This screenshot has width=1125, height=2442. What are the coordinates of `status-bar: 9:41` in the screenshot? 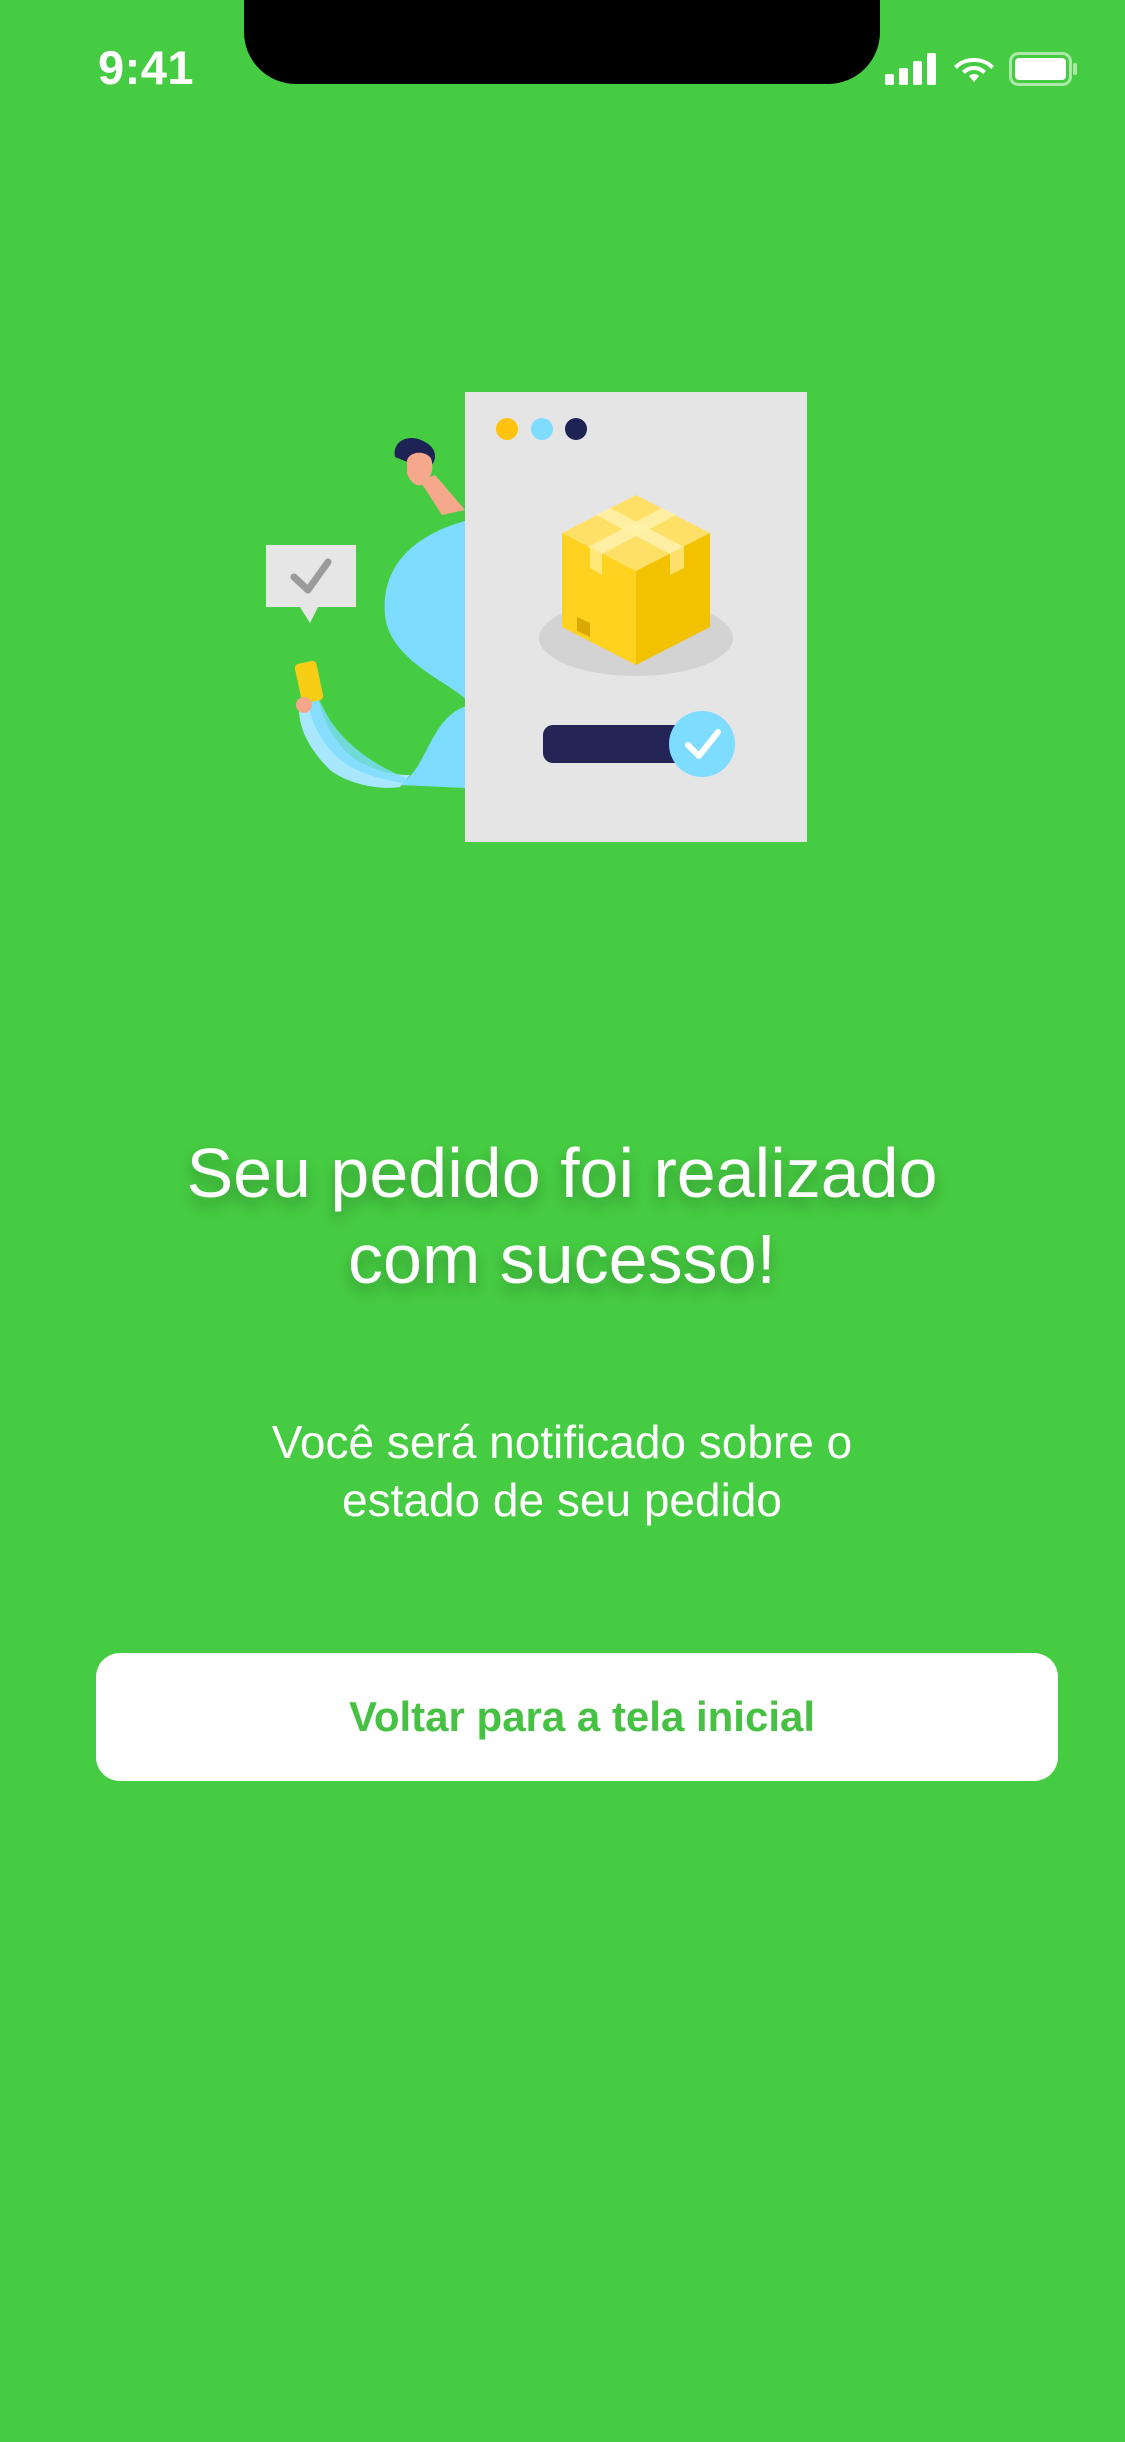 It's located at (562, 70).